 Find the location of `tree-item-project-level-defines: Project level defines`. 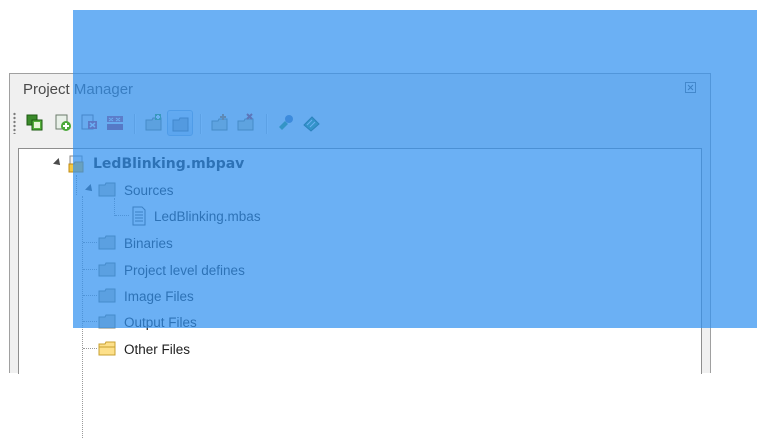

tree-item-project-level-defines: Project level defines is located at coordinates (171, 270).